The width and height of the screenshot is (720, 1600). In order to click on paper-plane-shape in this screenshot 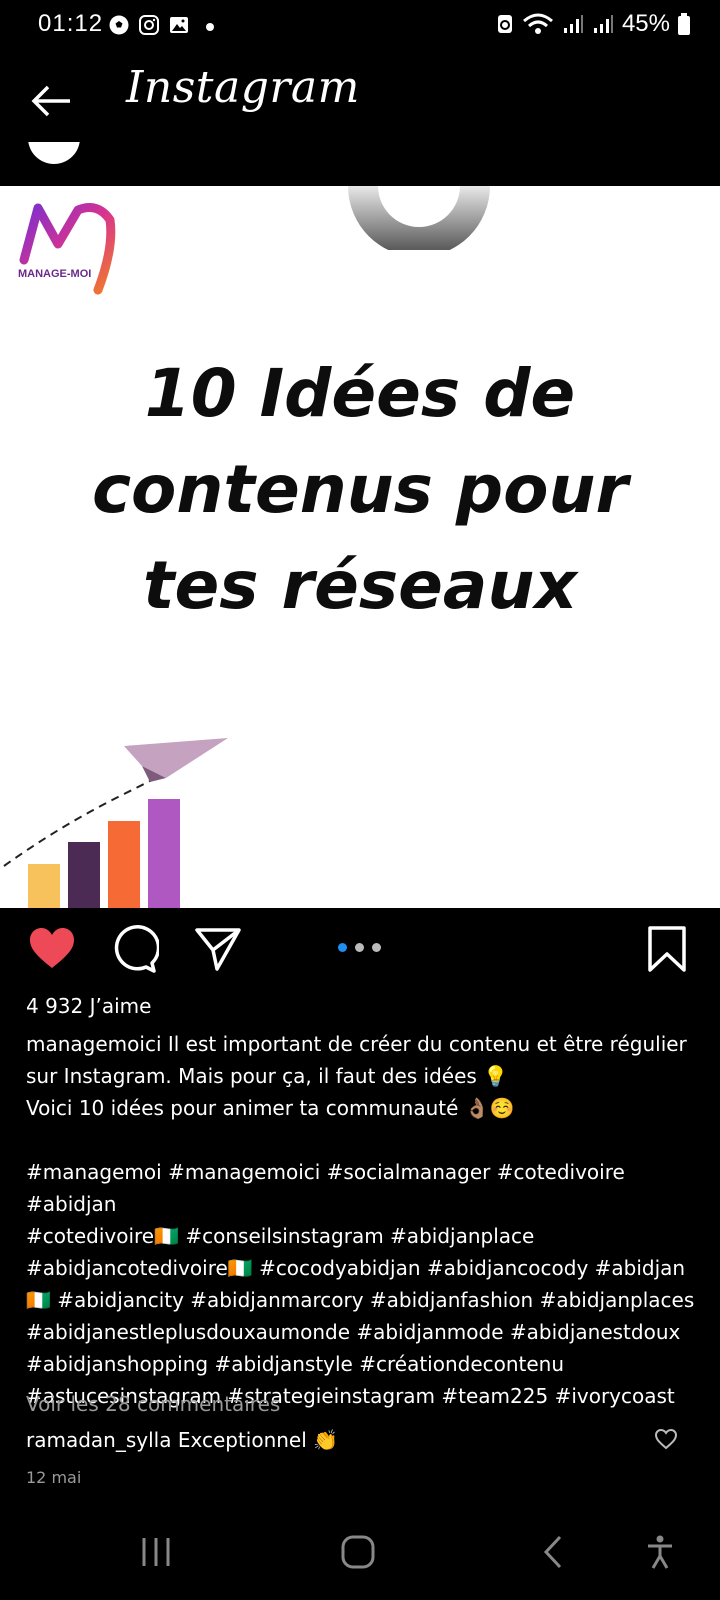, I will do `click(176, 758)`.